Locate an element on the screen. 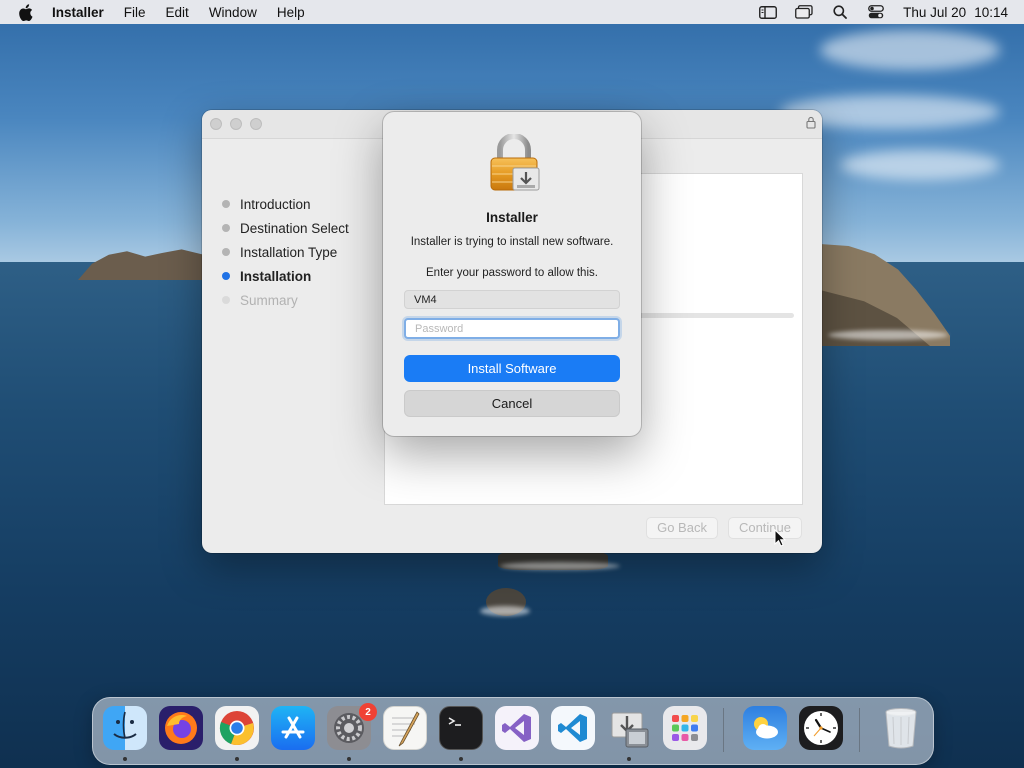 The width and height of the screenshot is (1024, 768). installer-running-indicator is located at coordinates (629, 759).